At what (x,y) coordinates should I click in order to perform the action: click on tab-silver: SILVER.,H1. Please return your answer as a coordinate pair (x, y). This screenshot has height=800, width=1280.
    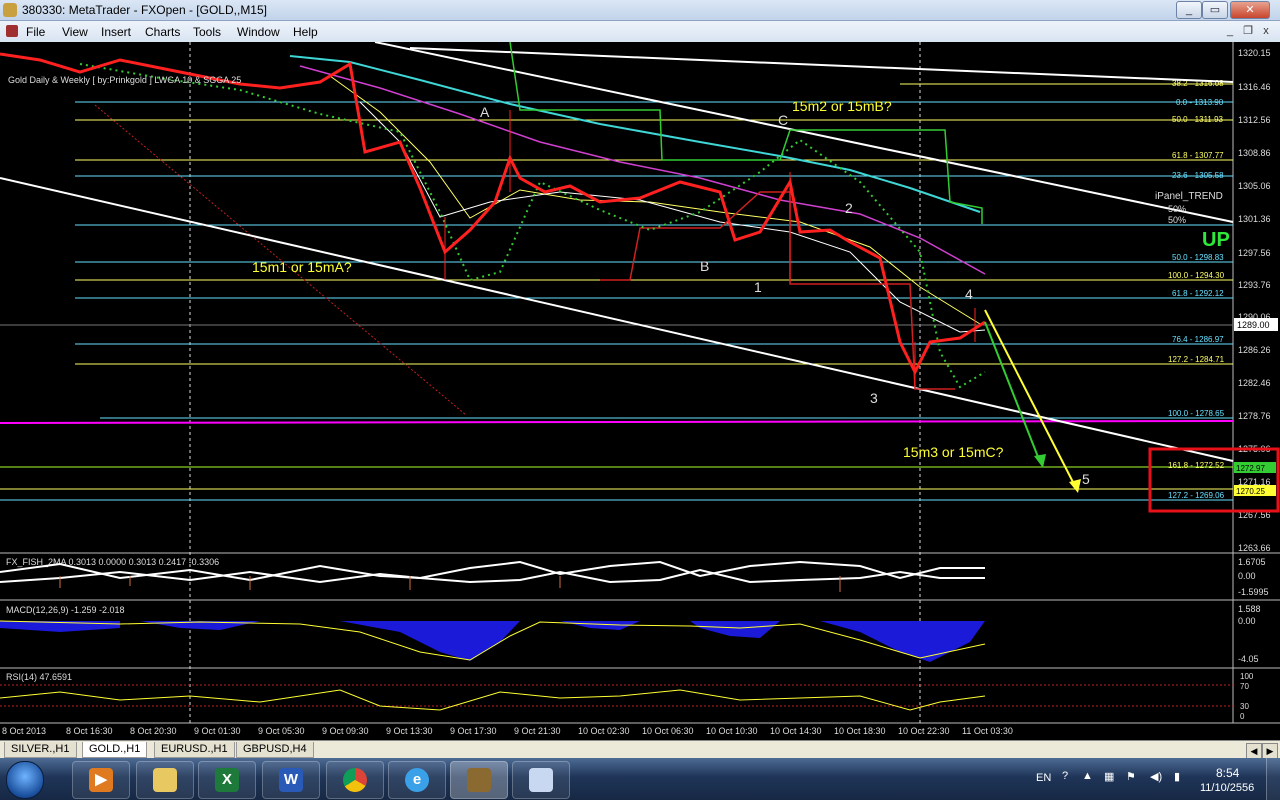
    Looking at the image, I should click on (40, 750).